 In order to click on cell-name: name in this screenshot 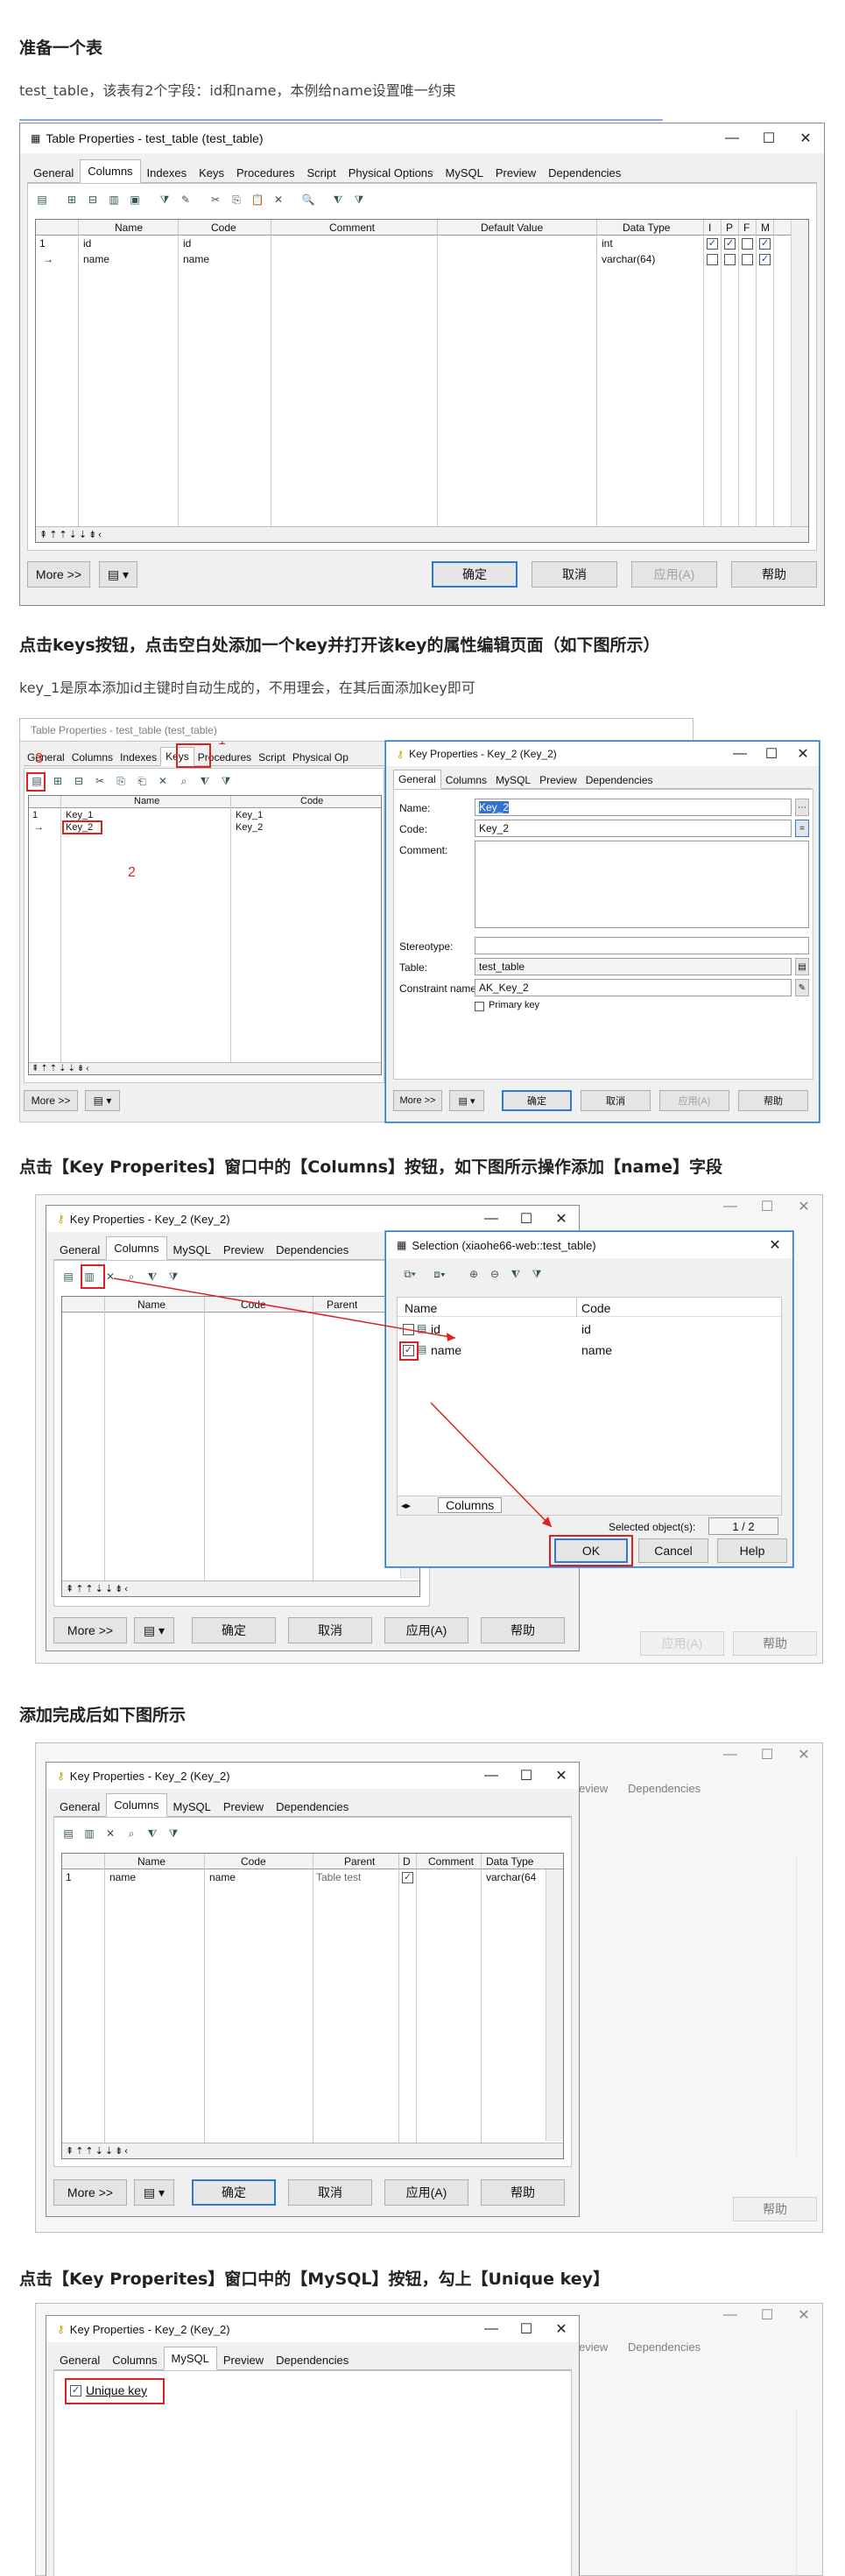, I will do `click(96, 259)`.